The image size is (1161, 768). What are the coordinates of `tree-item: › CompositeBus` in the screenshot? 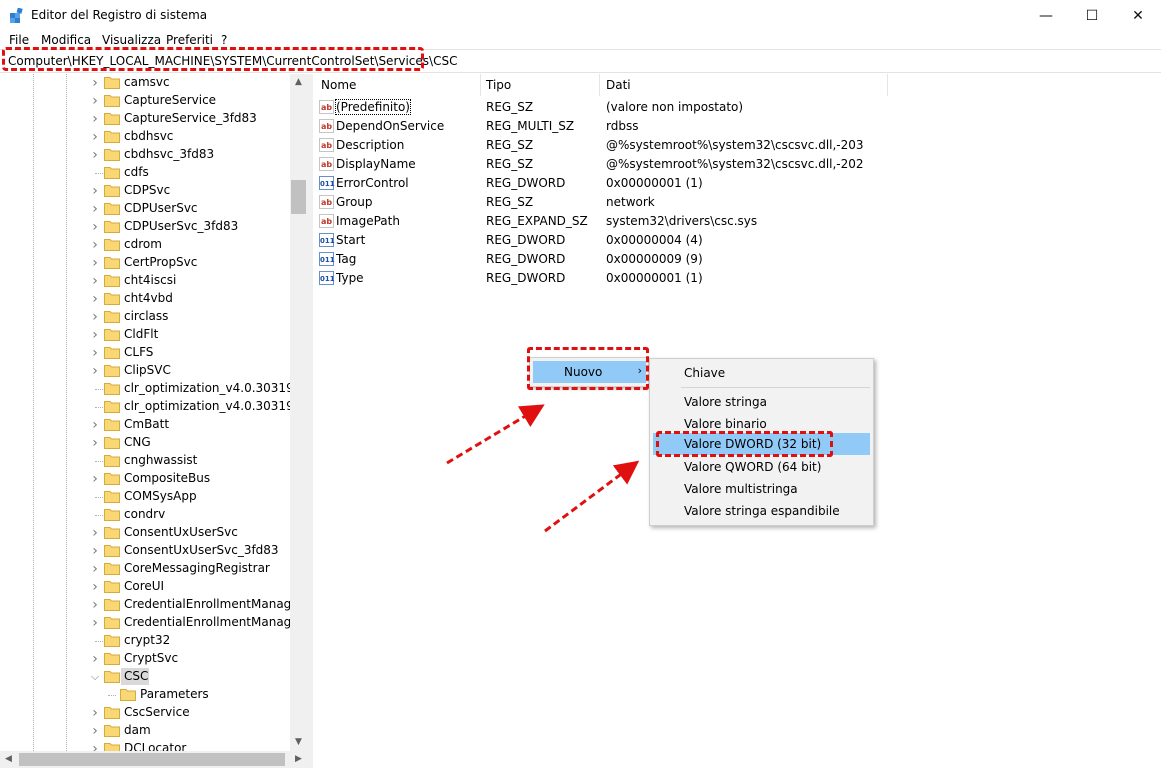 It's located at (145, 479).